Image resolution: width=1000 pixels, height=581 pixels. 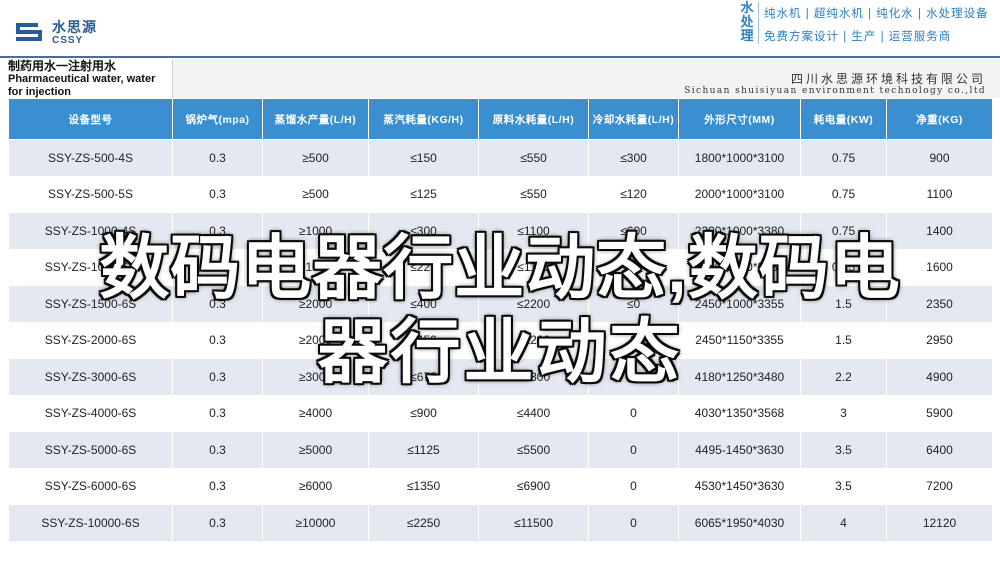 What do you see at coordinates (533, 304) in the screenshot?
I see `table-cell: ≤2200` at bounding box center [533, 304].